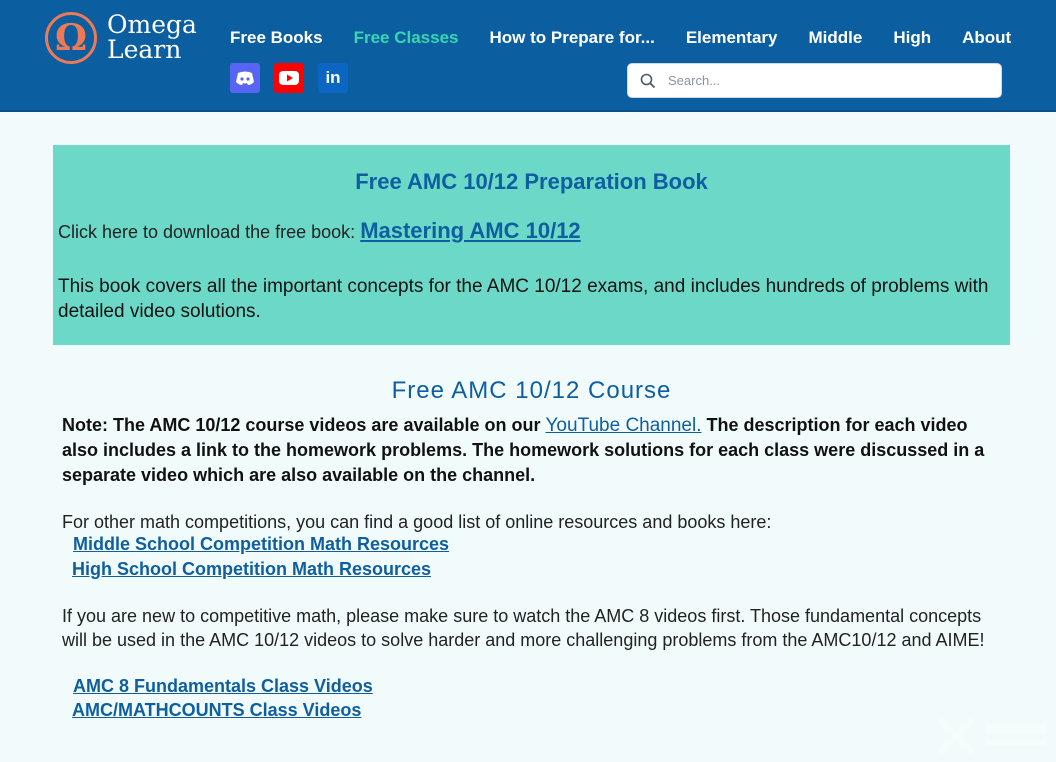 The width and height of the screenshot is (1056, 762). I want to click on nav-middle: Middle, so click(835, 40).